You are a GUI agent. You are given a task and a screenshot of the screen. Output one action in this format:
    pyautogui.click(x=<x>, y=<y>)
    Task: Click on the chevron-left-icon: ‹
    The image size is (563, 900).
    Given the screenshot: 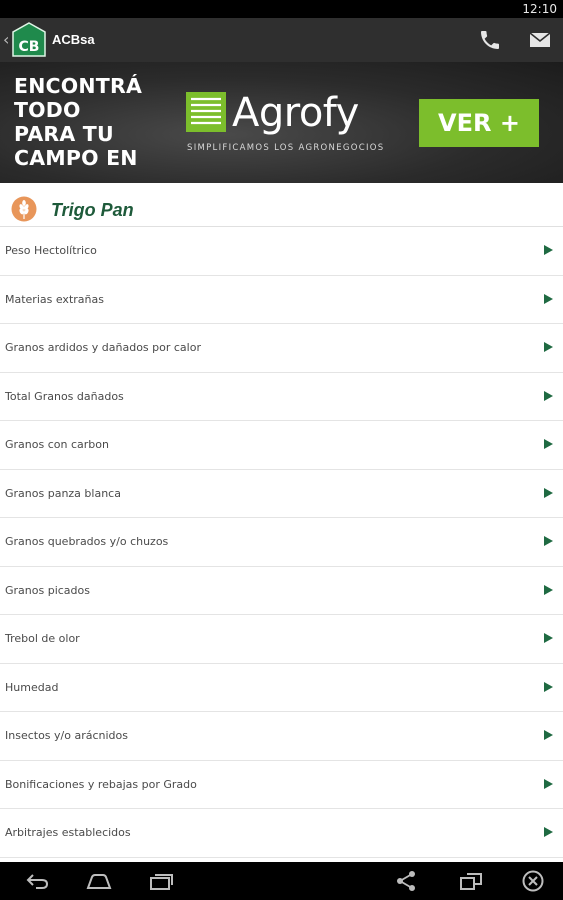 What is the action you would take?
    pyautogui.click(x=6, y=39)
    